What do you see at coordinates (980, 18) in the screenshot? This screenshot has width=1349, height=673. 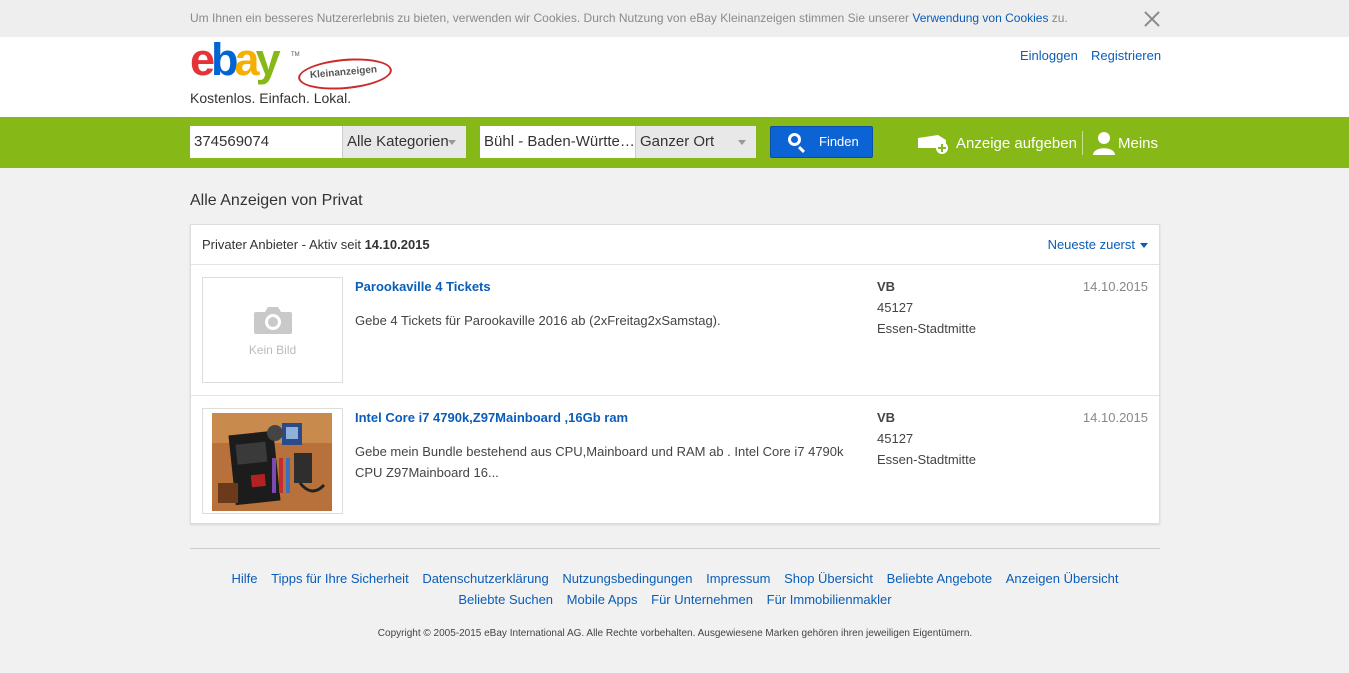 I see `cookie-policy-link: Verwendung von Cookies` at bounding box center [980, 18].